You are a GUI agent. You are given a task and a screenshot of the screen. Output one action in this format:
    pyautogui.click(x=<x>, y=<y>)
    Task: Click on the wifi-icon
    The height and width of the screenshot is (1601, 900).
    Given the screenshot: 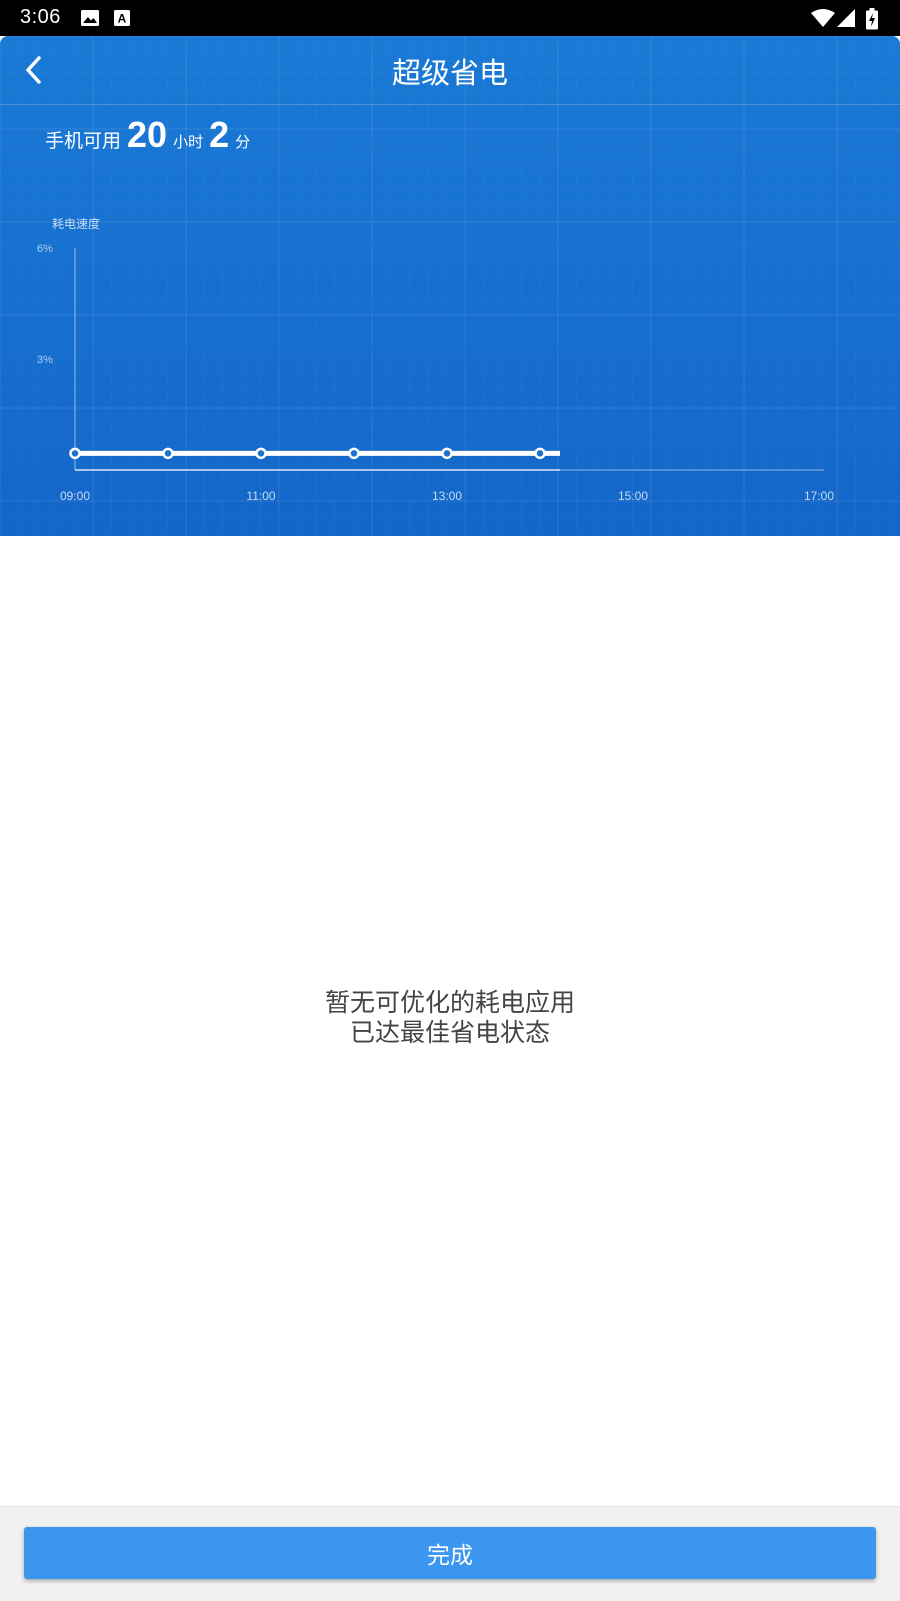 What is the action you would take?
    pyautogui.click(x=823, y=18)
    